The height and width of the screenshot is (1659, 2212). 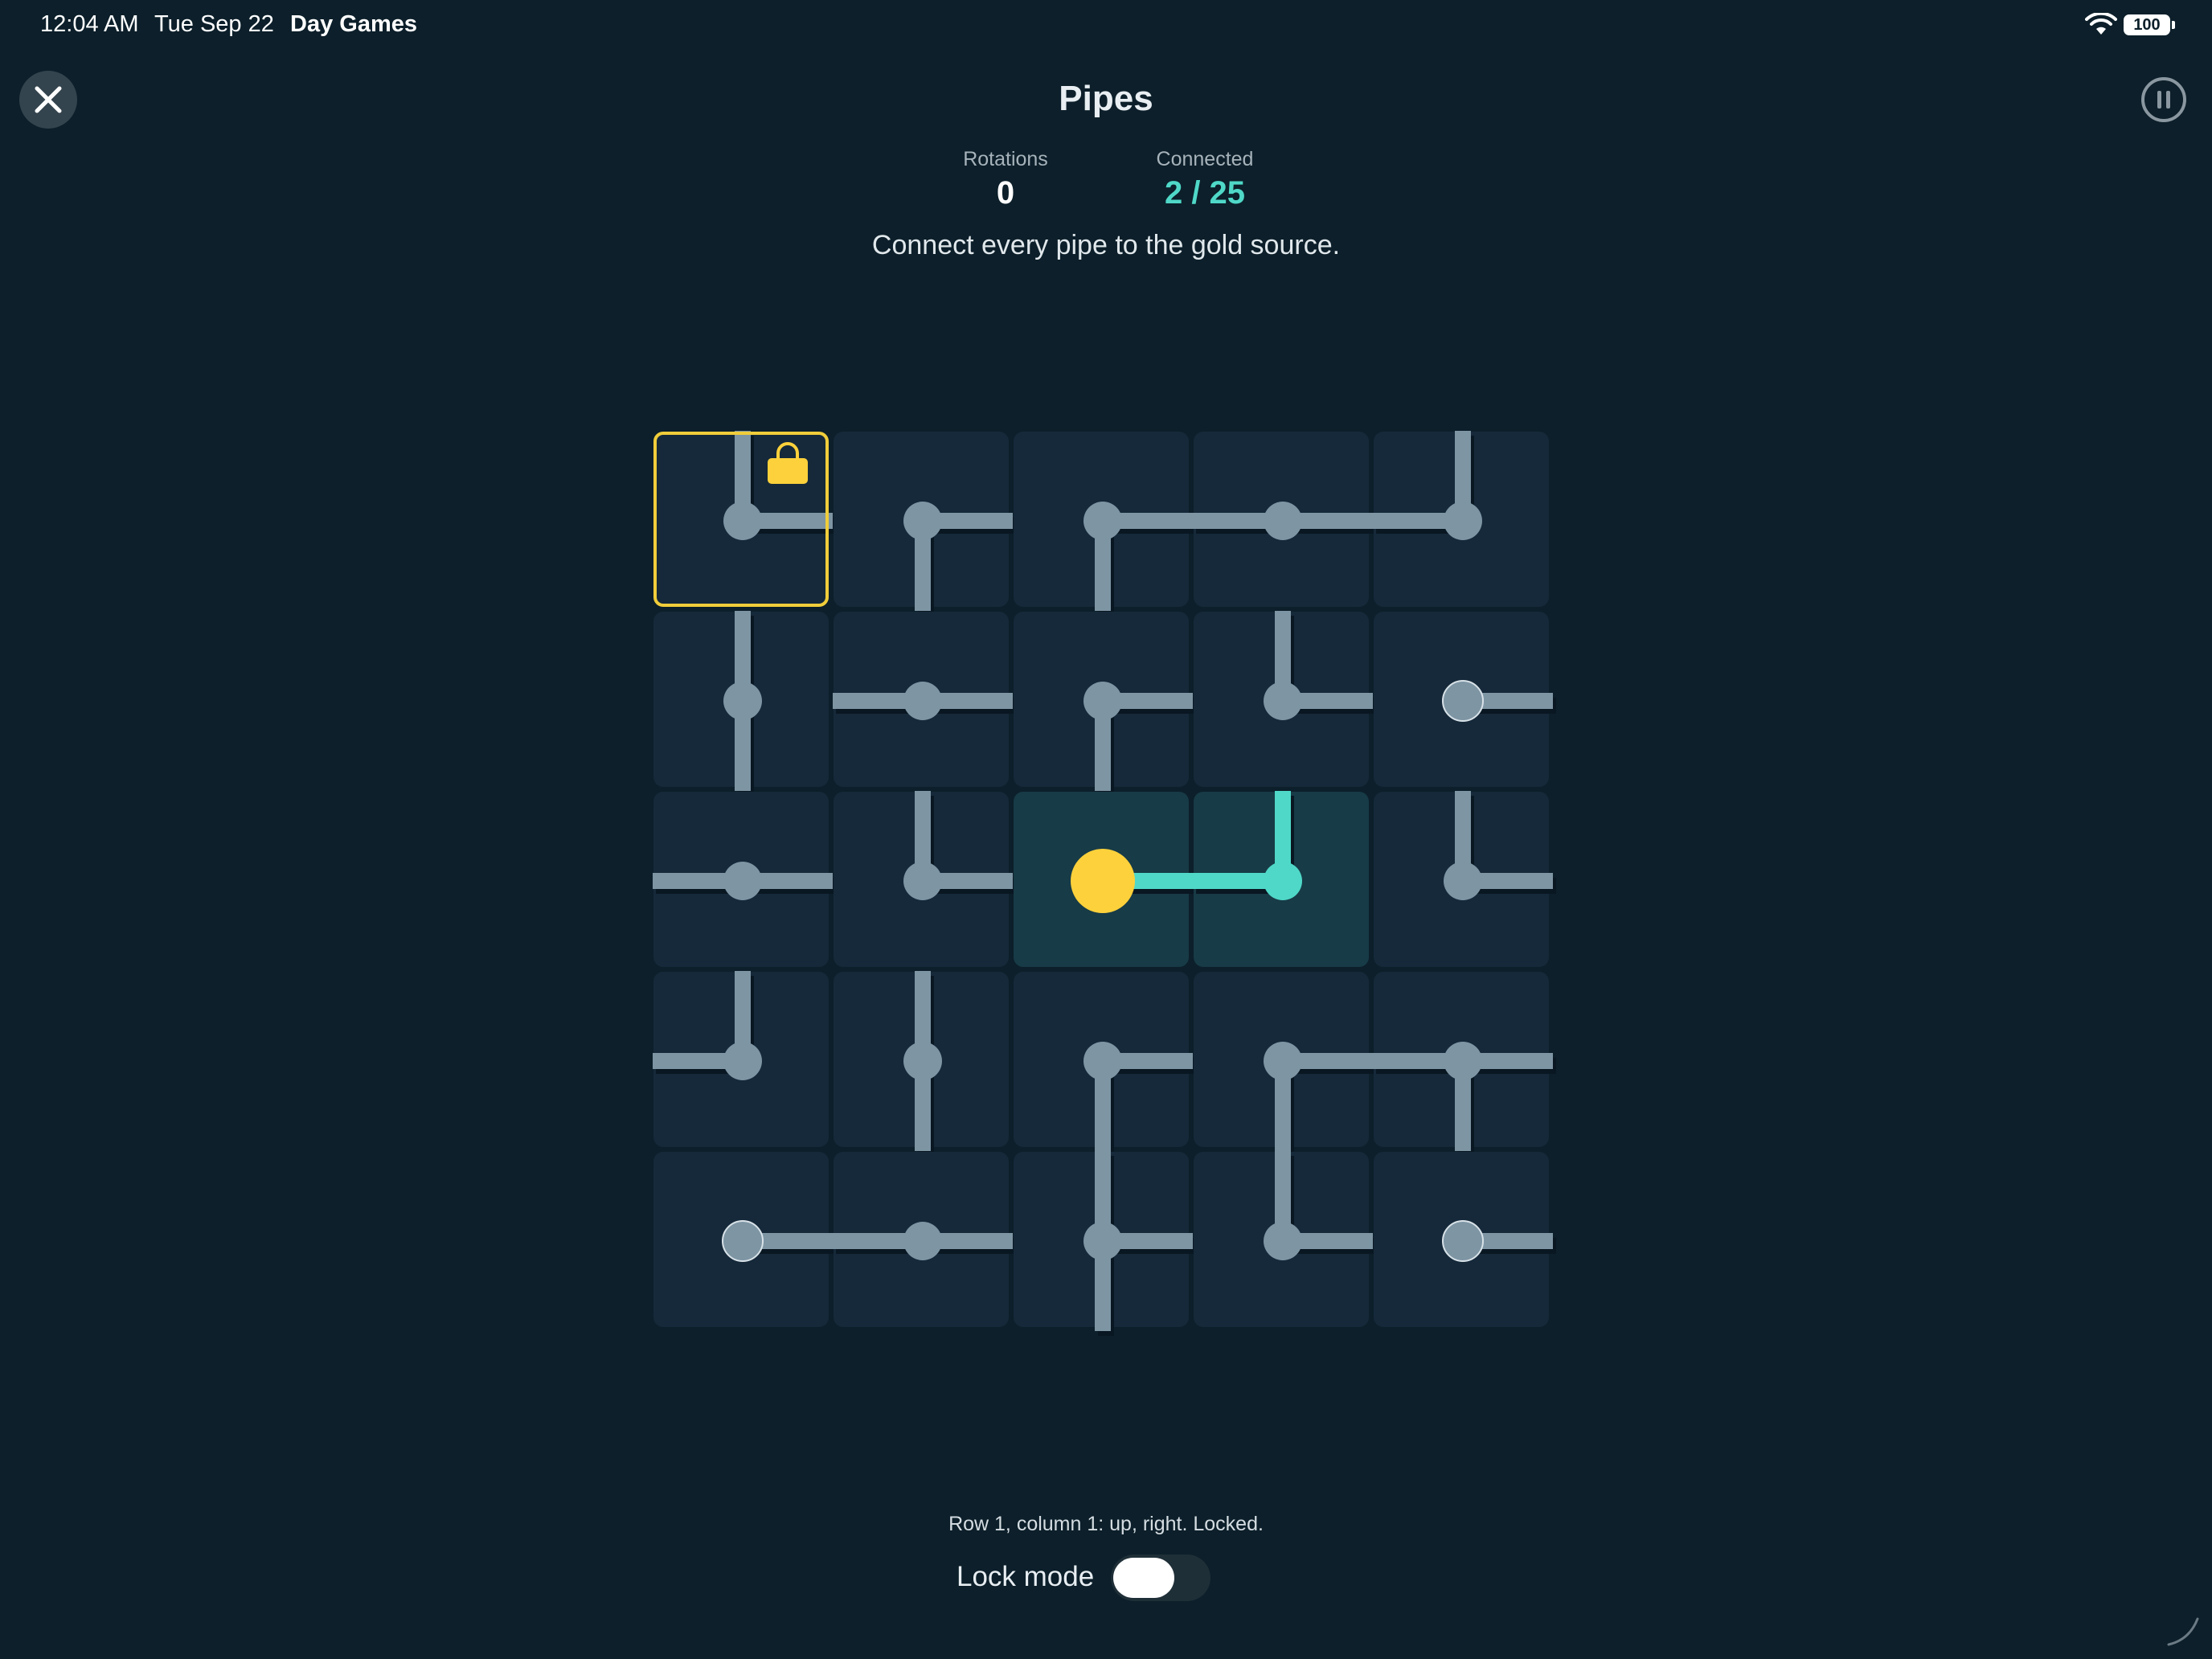 What do you see at coordinates (1005, 159) in the screenshot?
I see `rotations-label: Rotations` at bounding box center [1005, 159].